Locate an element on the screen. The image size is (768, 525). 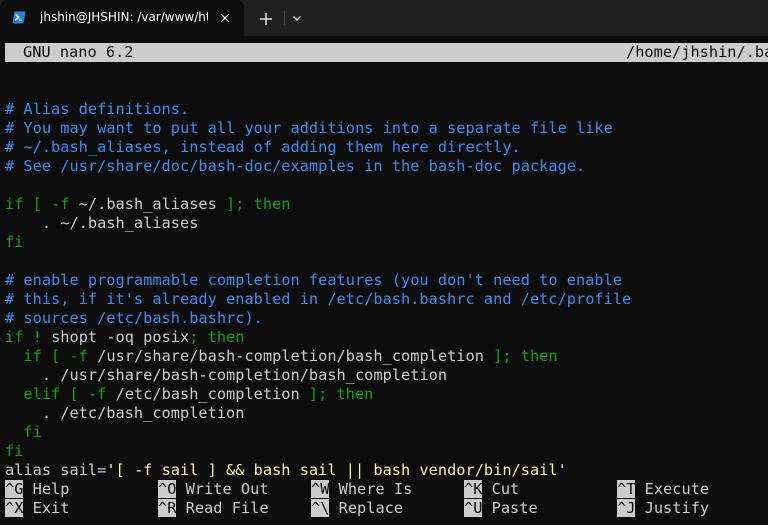
shortcut-key: ^X is located at coordinates (14, 508).